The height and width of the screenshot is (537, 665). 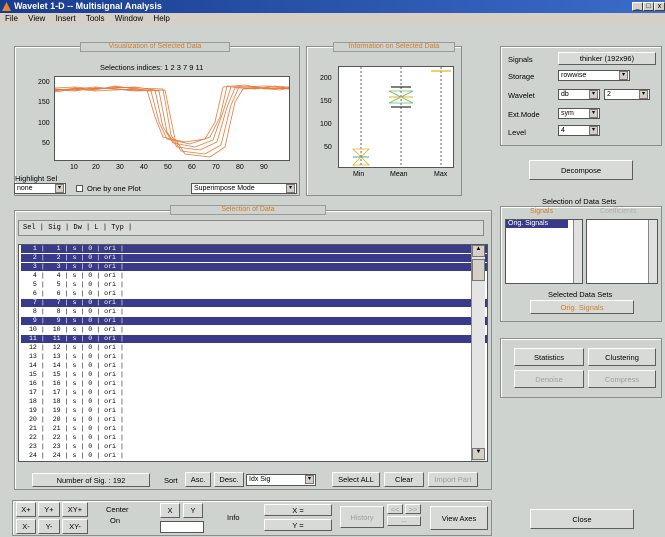 I want to click on info-ytick-100: 100, so click(x=326, y=124).